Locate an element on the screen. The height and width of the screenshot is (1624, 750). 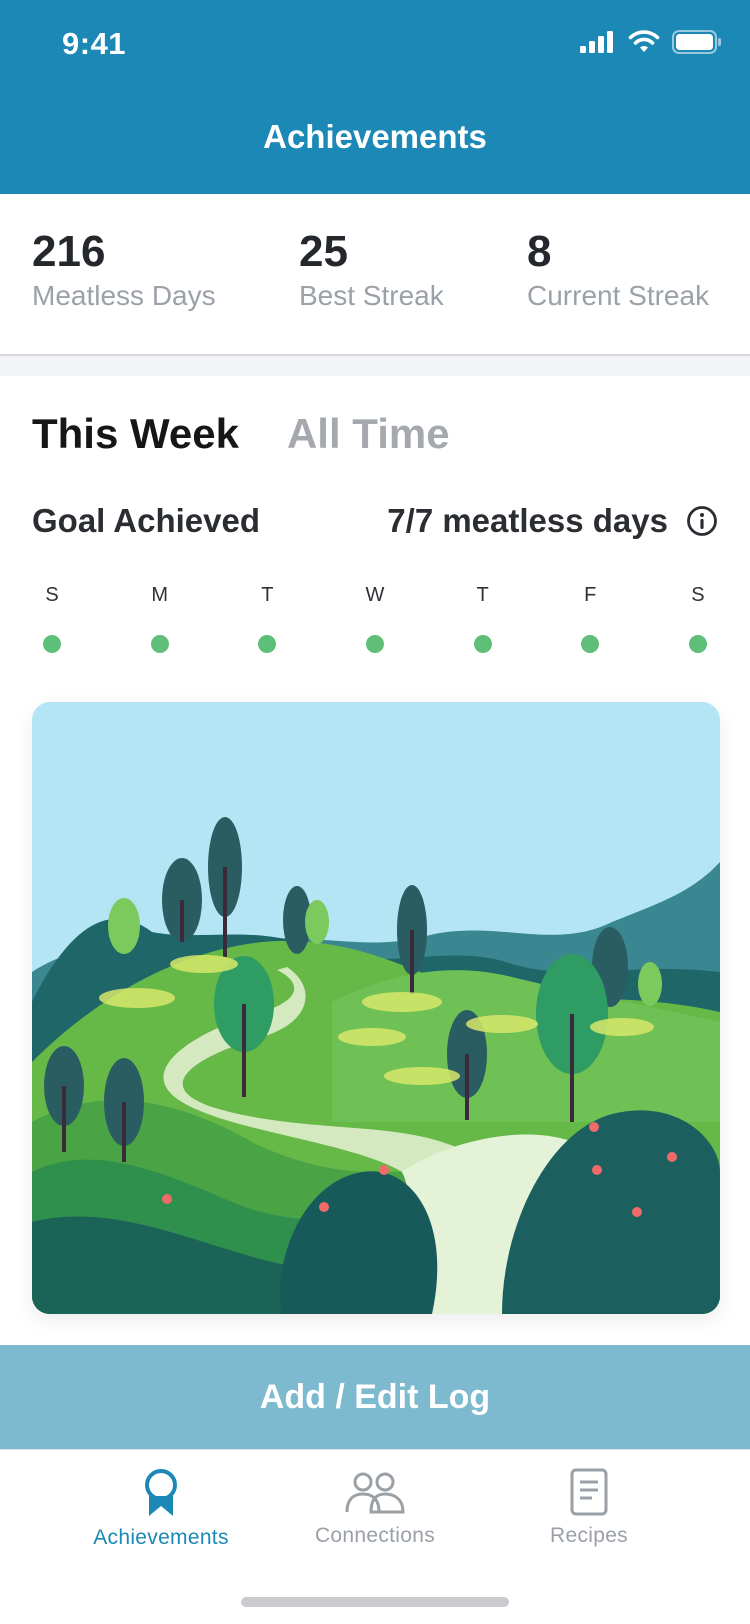
wifi-icon is located at coordinates (644, 41).